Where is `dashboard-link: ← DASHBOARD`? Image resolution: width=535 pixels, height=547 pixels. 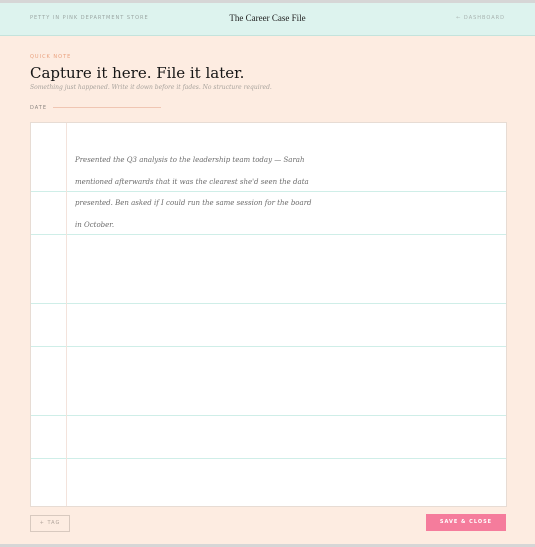 dashboard-link: ← DASHBOARD is located at coordinates (480, 18).